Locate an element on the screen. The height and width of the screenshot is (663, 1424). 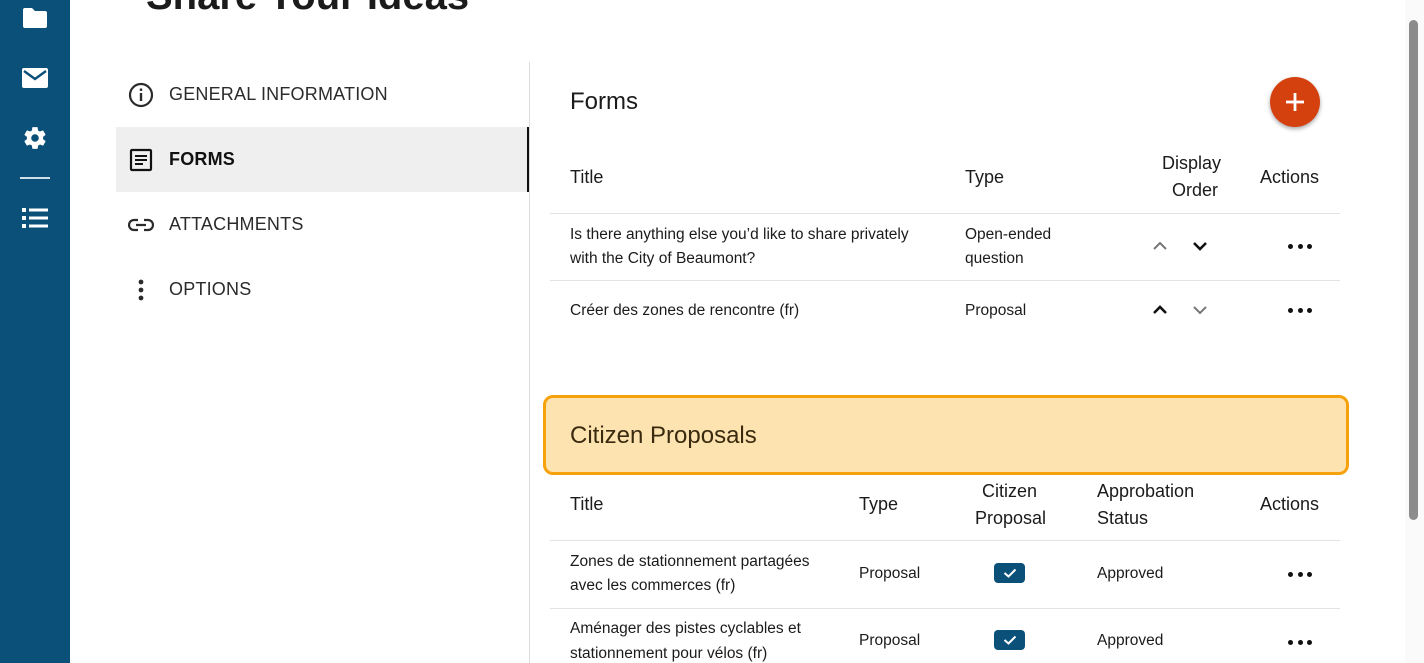
citizen-proposals-header: Citizen Proposals is located at coordinates (946, 435).